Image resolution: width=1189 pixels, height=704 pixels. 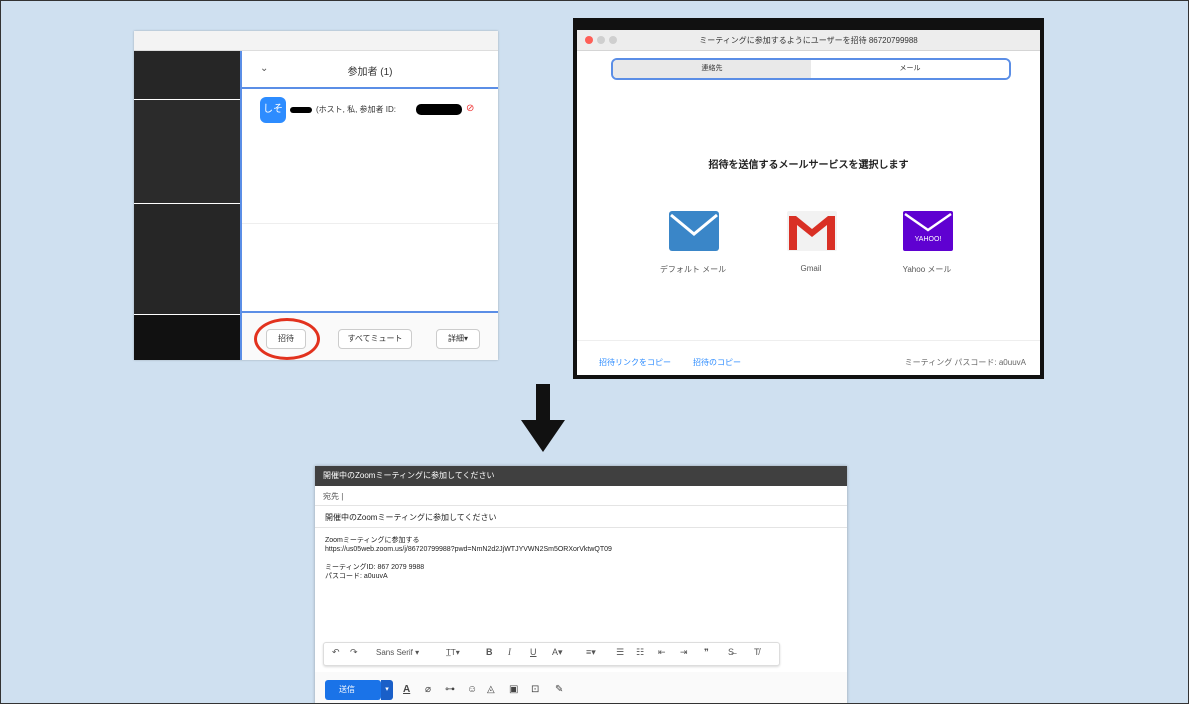 I want to click on redacted-name, so click(x=301, y=110).